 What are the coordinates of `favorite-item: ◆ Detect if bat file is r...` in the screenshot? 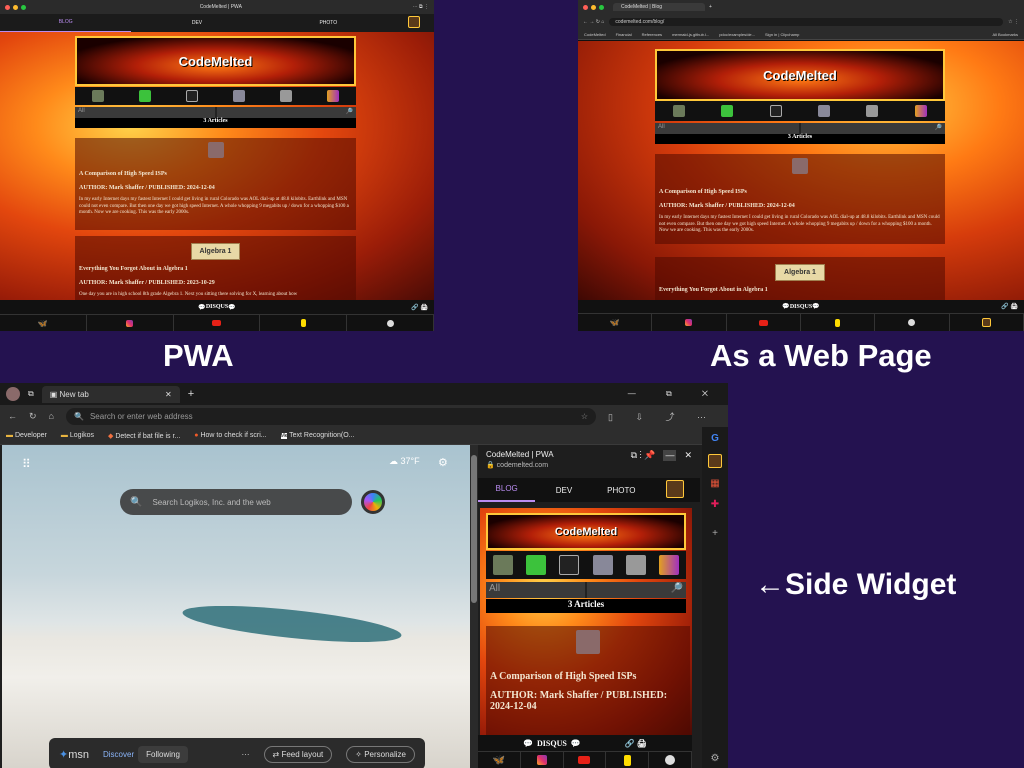 It's located at (144, 436).